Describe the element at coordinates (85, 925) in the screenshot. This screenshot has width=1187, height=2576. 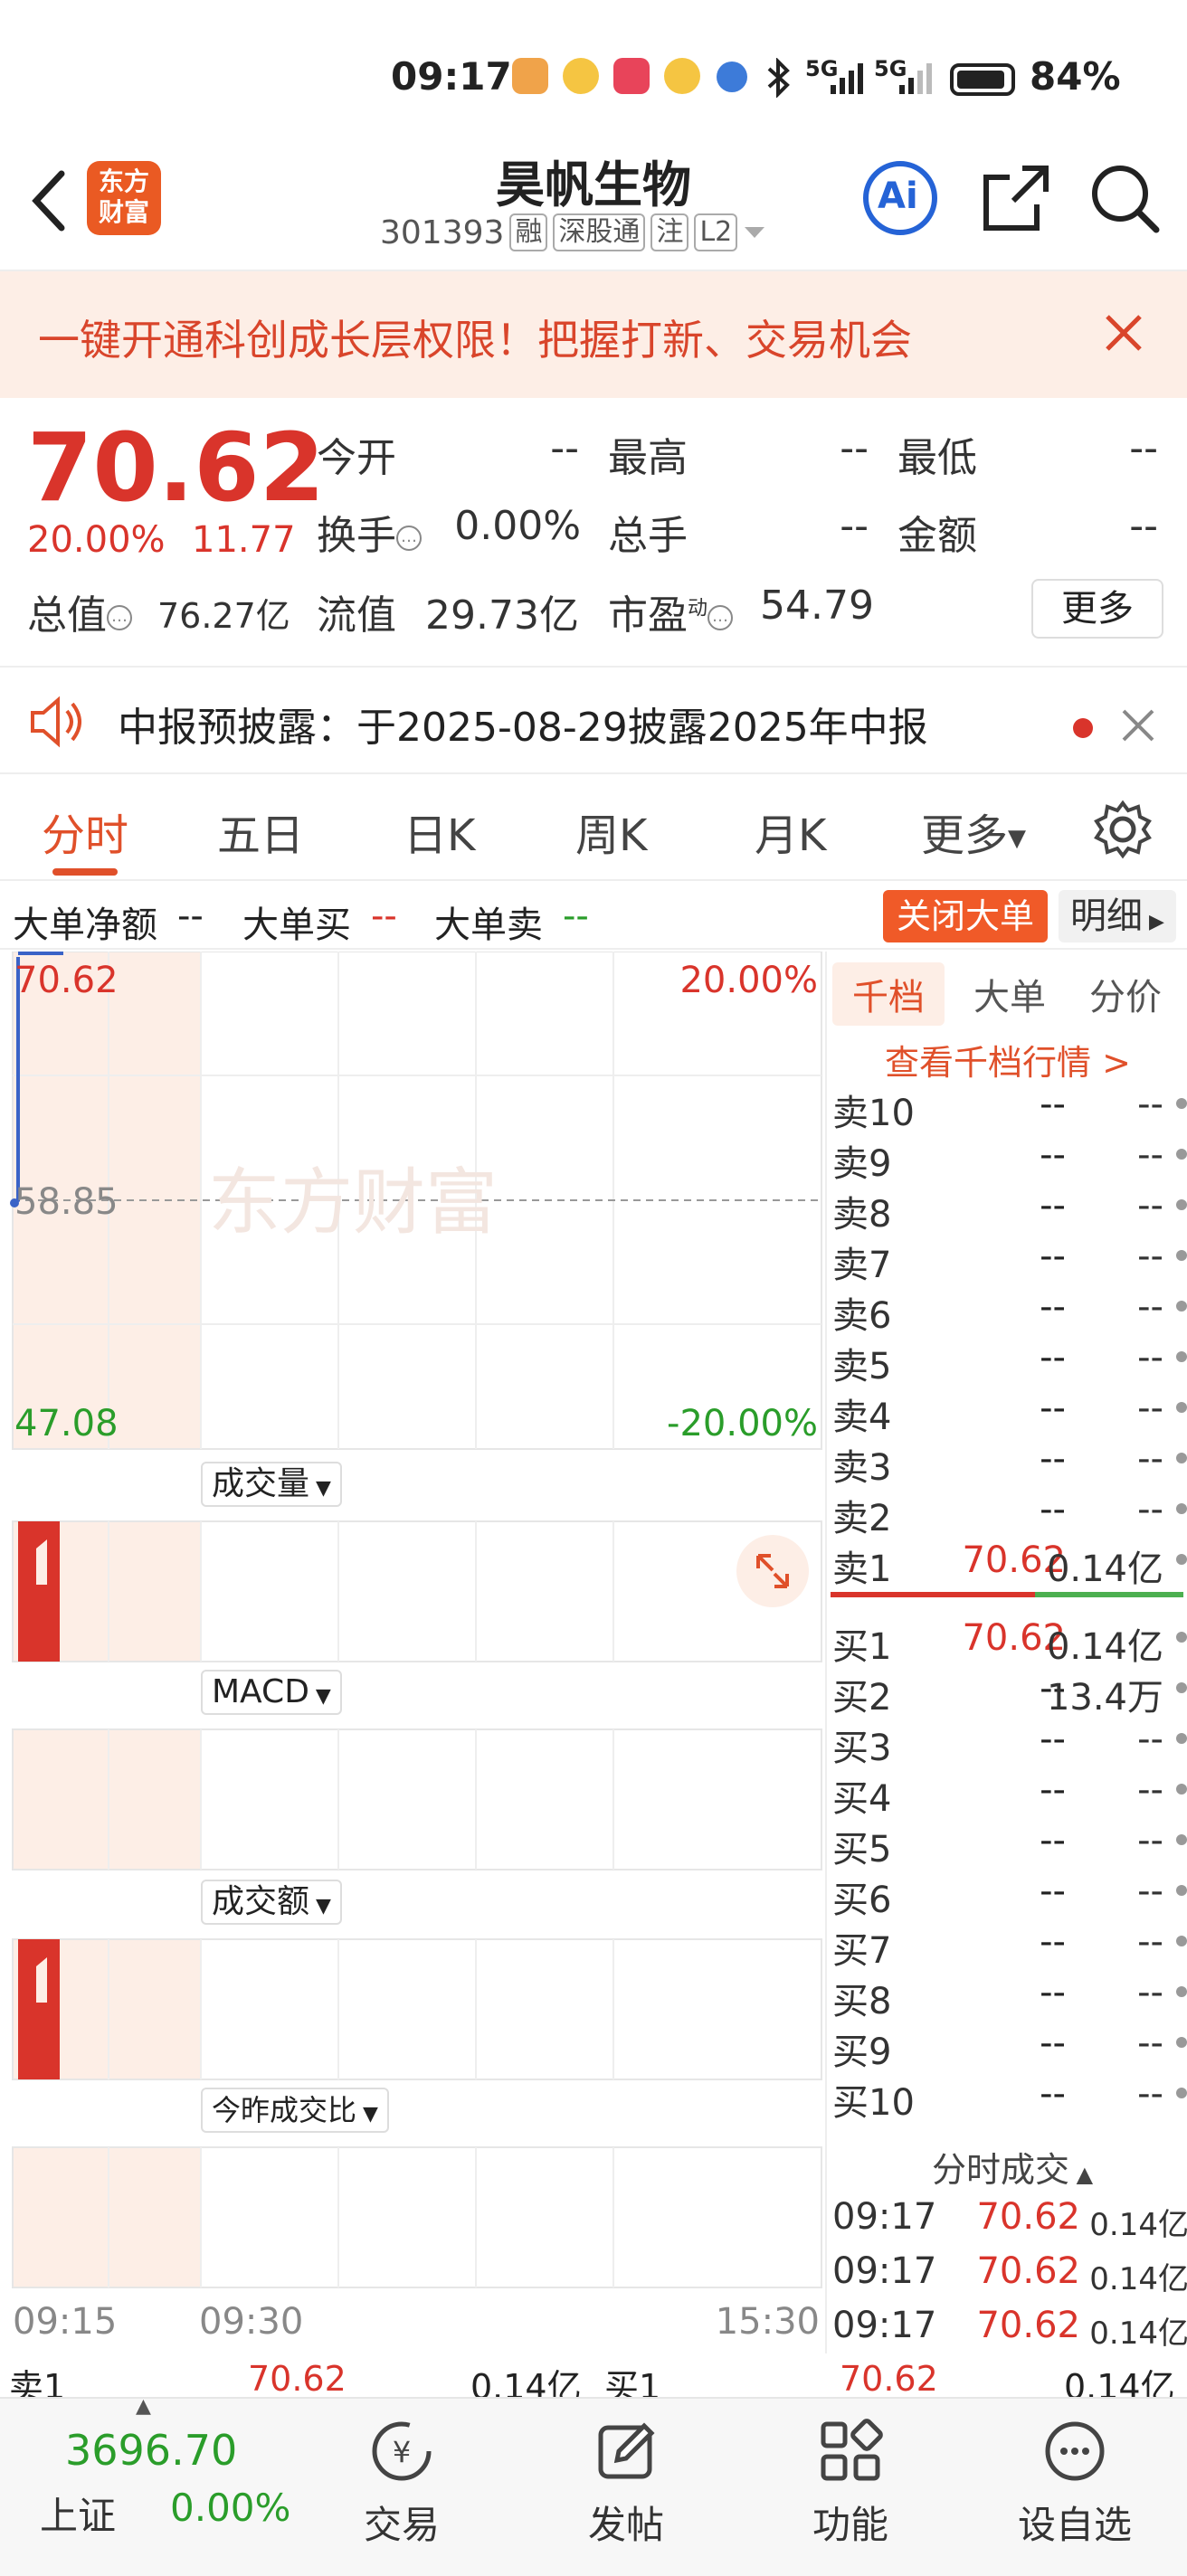
I see `net-label: 大单净额` at that location.